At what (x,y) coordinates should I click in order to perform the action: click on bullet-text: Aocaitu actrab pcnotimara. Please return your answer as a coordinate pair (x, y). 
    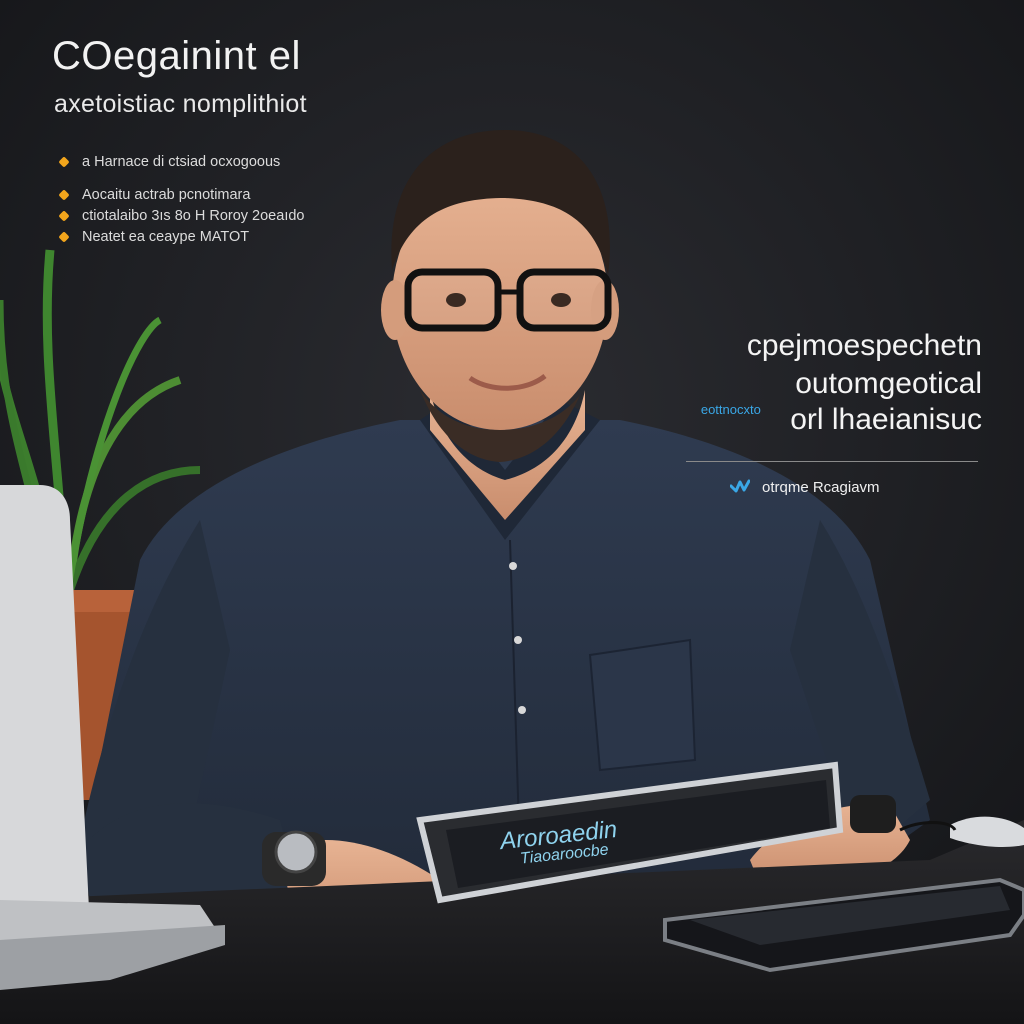
    Looking at the image, I should click on (166, 195).